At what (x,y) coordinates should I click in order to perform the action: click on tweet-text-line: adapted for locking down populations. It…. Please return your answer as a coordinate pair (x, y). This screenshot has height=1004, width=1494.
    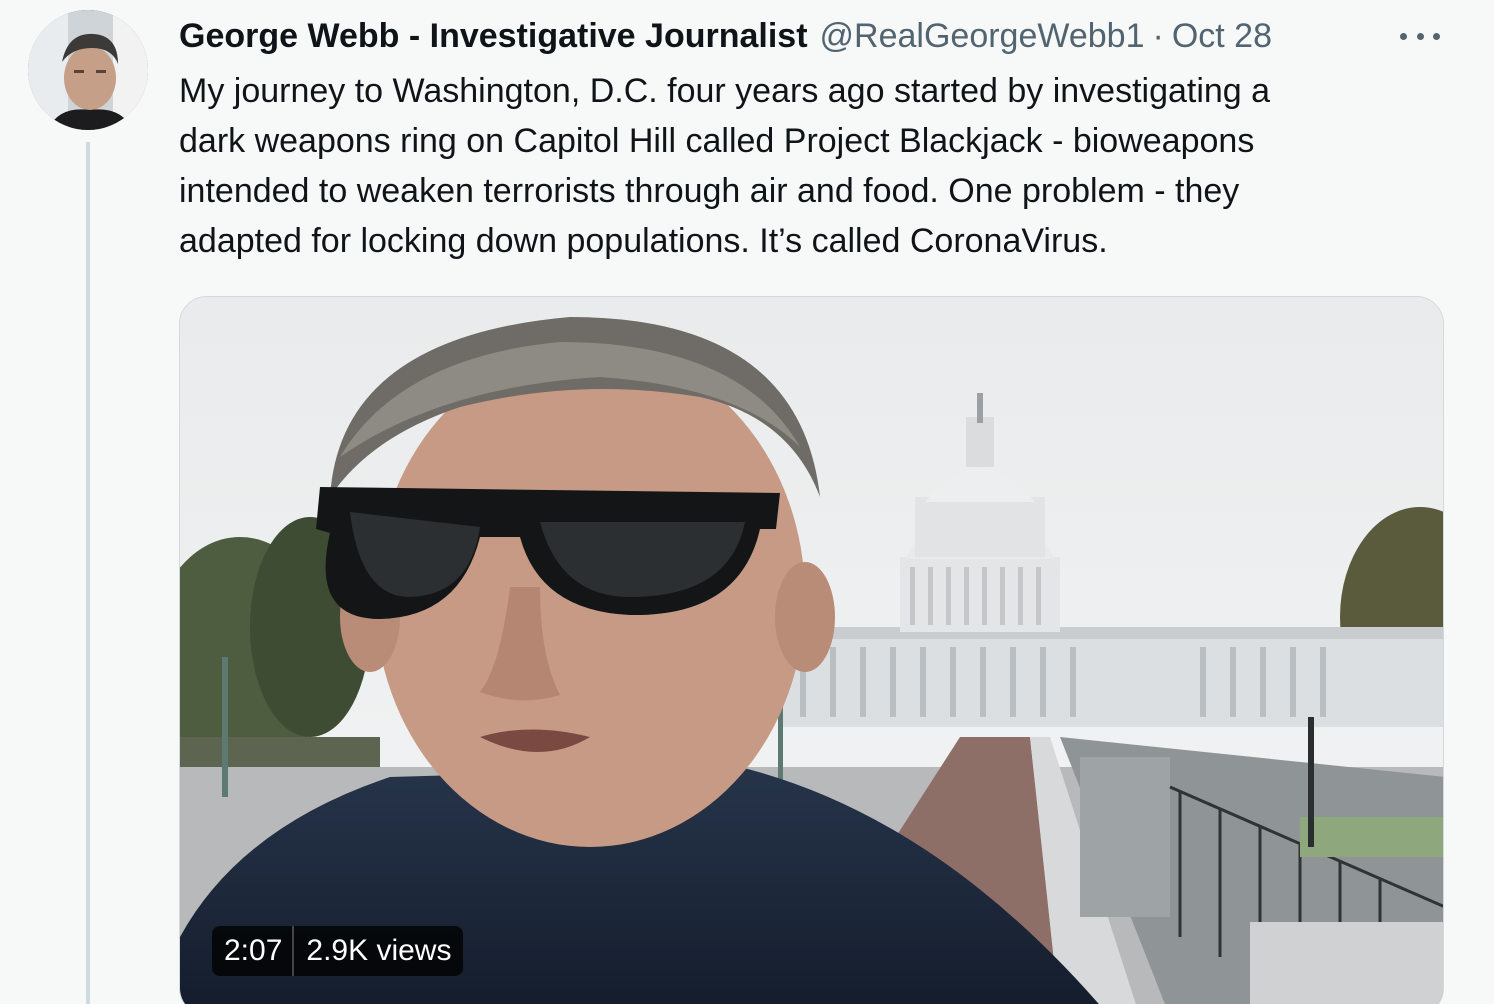
    Looking at the image, I should click on (643, 241).